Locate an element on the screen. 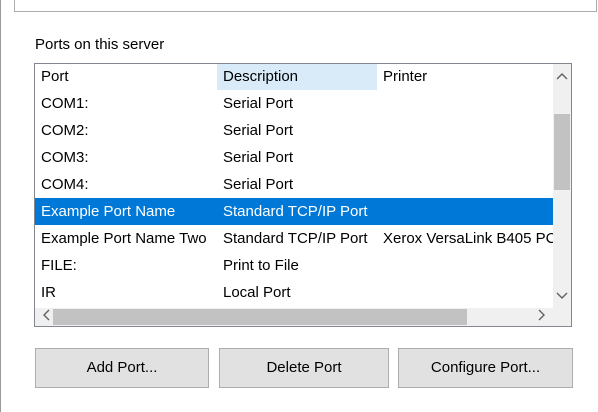  table-row: COM1: Serial Port is located at coordinates (294, 103).